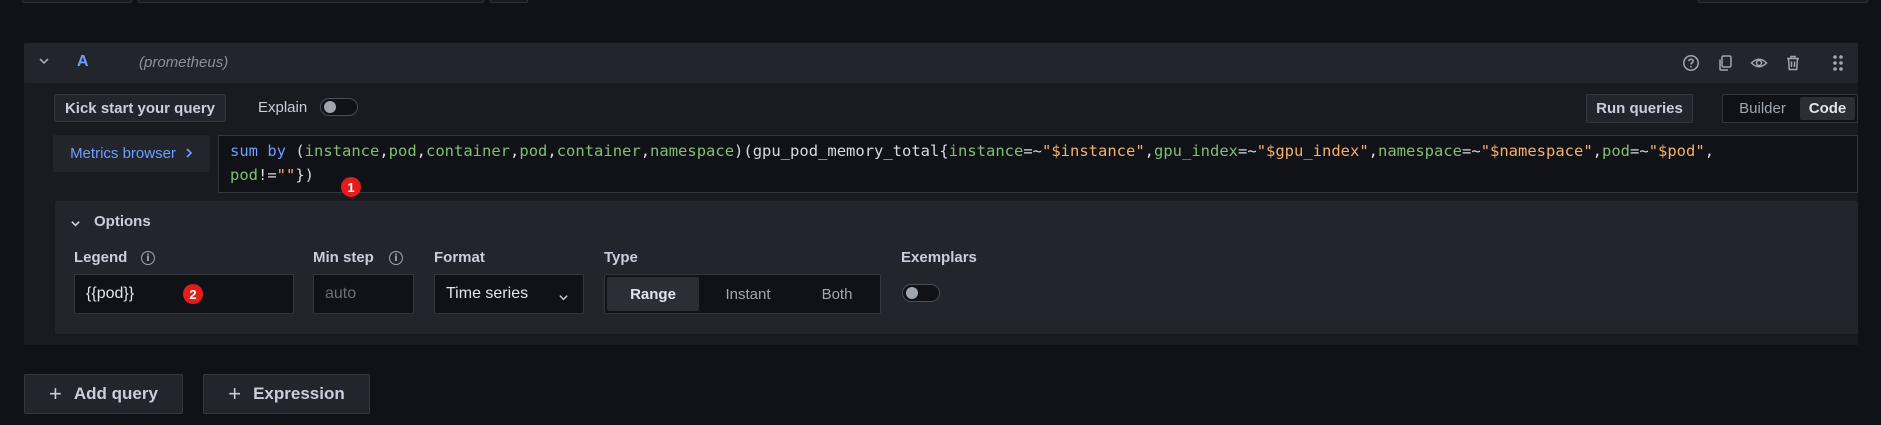 Image resolution: width=1881 pixels, height=425 pixels. Describe the element at coordinates (343, 257) in the screenshot. I see `min-step-label: Min step` at that location.